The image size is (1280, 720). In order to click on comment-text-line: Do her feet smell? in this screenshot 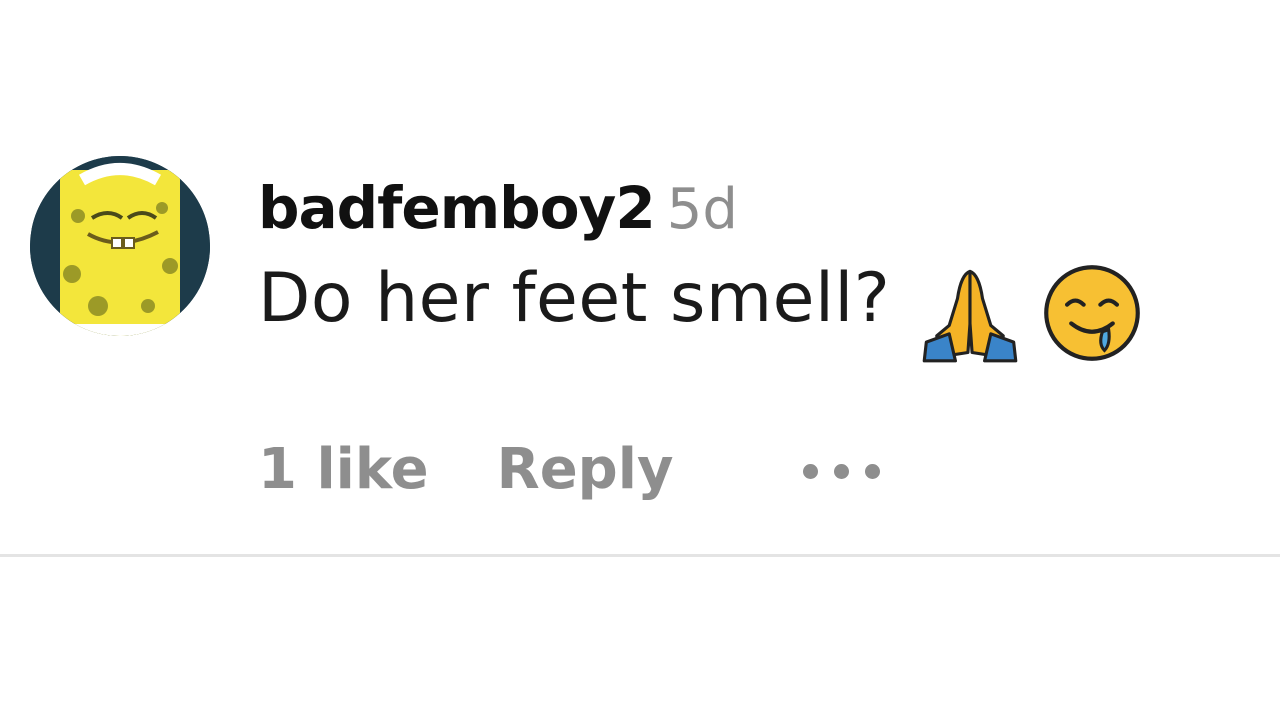, I will do `click(701, 303)`.